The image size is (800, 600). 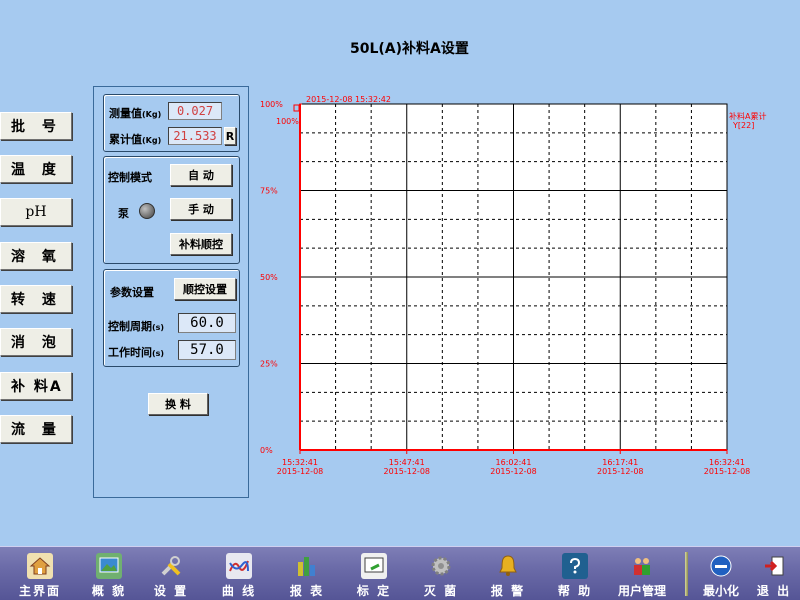 What do you see at coordinates (296, 108) in the screenshot?
I see `cursor-marker` at bounding box center [296, 108].